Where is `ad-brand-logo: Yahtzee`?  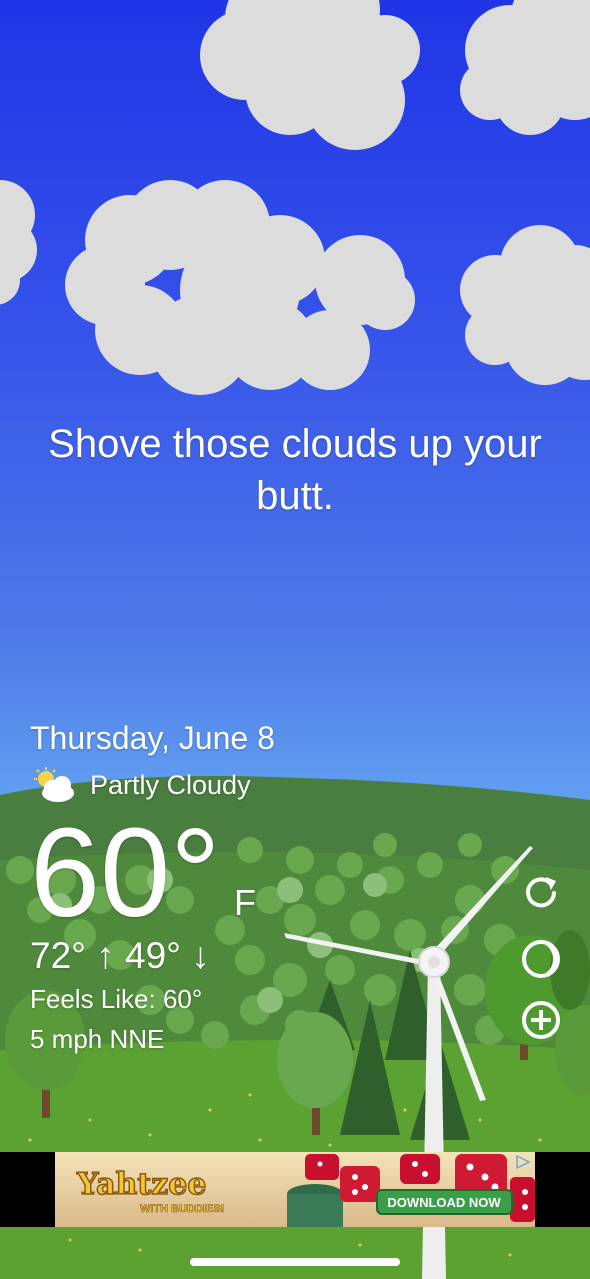 ad-brand-logo: Yahtzee is located at coordinates (141, 1184).